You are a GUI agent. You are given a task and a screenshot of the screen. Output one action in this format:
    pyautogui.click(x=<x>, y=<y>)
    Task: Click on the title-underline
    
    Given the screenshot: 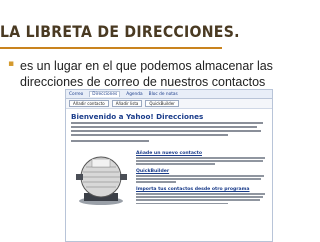 What is the action you would take?
    pyautogui.click(x=111, y=48)
    